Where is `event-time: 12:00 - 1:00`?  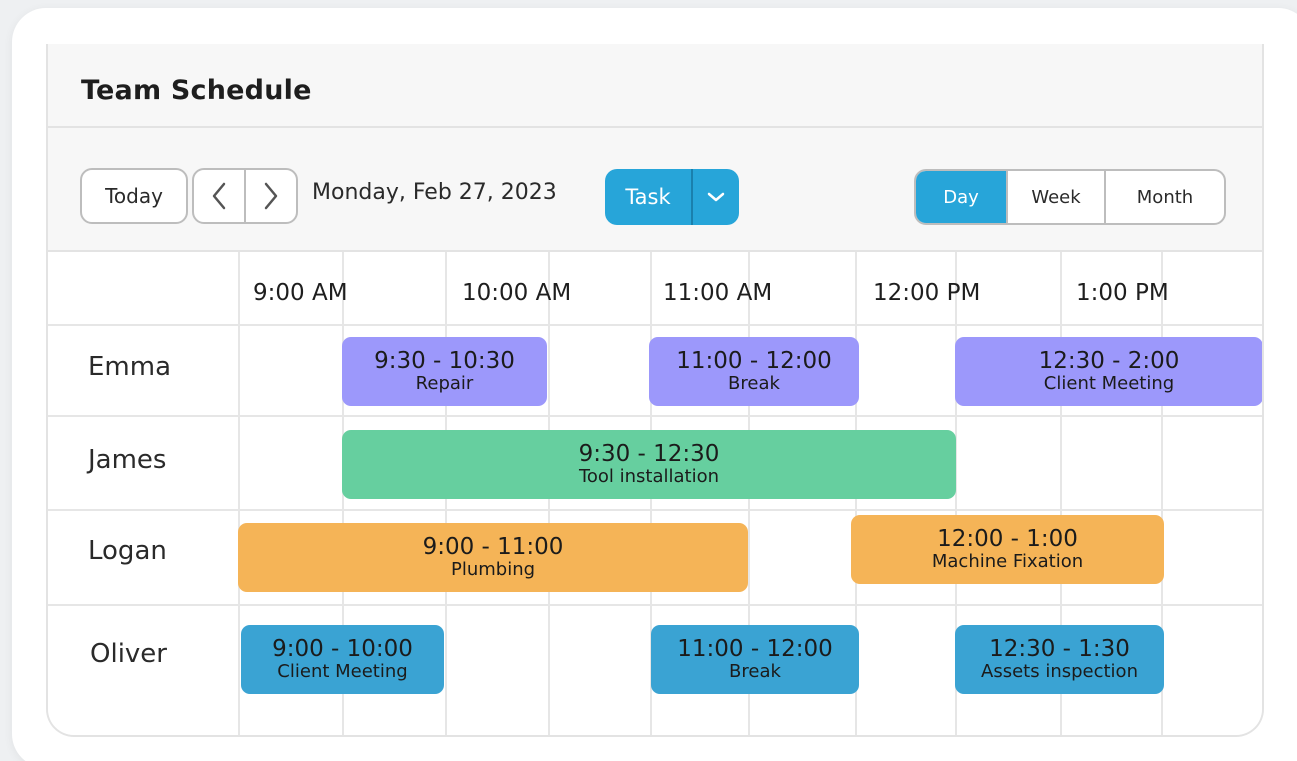 event-time: 12:00 - 1:00 is located at coordinates (1007, 539).